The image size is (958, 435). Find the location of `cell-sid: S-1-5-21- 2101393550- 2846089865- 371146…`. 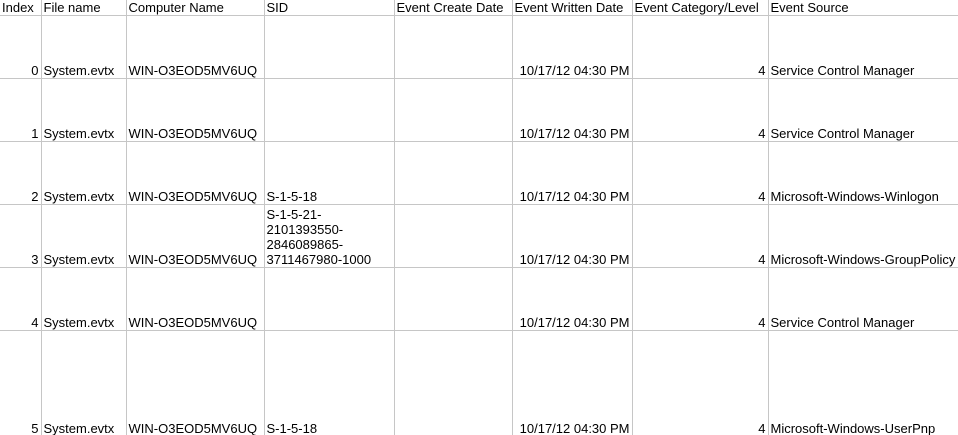

cell-sid: S-1-5-21- 2101393550- 2846089865- 371146… is located at coordinates (329, 236).